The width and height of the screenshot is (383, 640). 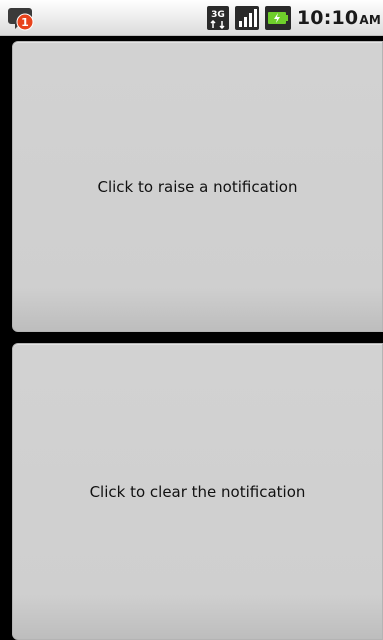 I want to click on raise-notification-label: Click to raise a notification, so click(x=197, y=186).